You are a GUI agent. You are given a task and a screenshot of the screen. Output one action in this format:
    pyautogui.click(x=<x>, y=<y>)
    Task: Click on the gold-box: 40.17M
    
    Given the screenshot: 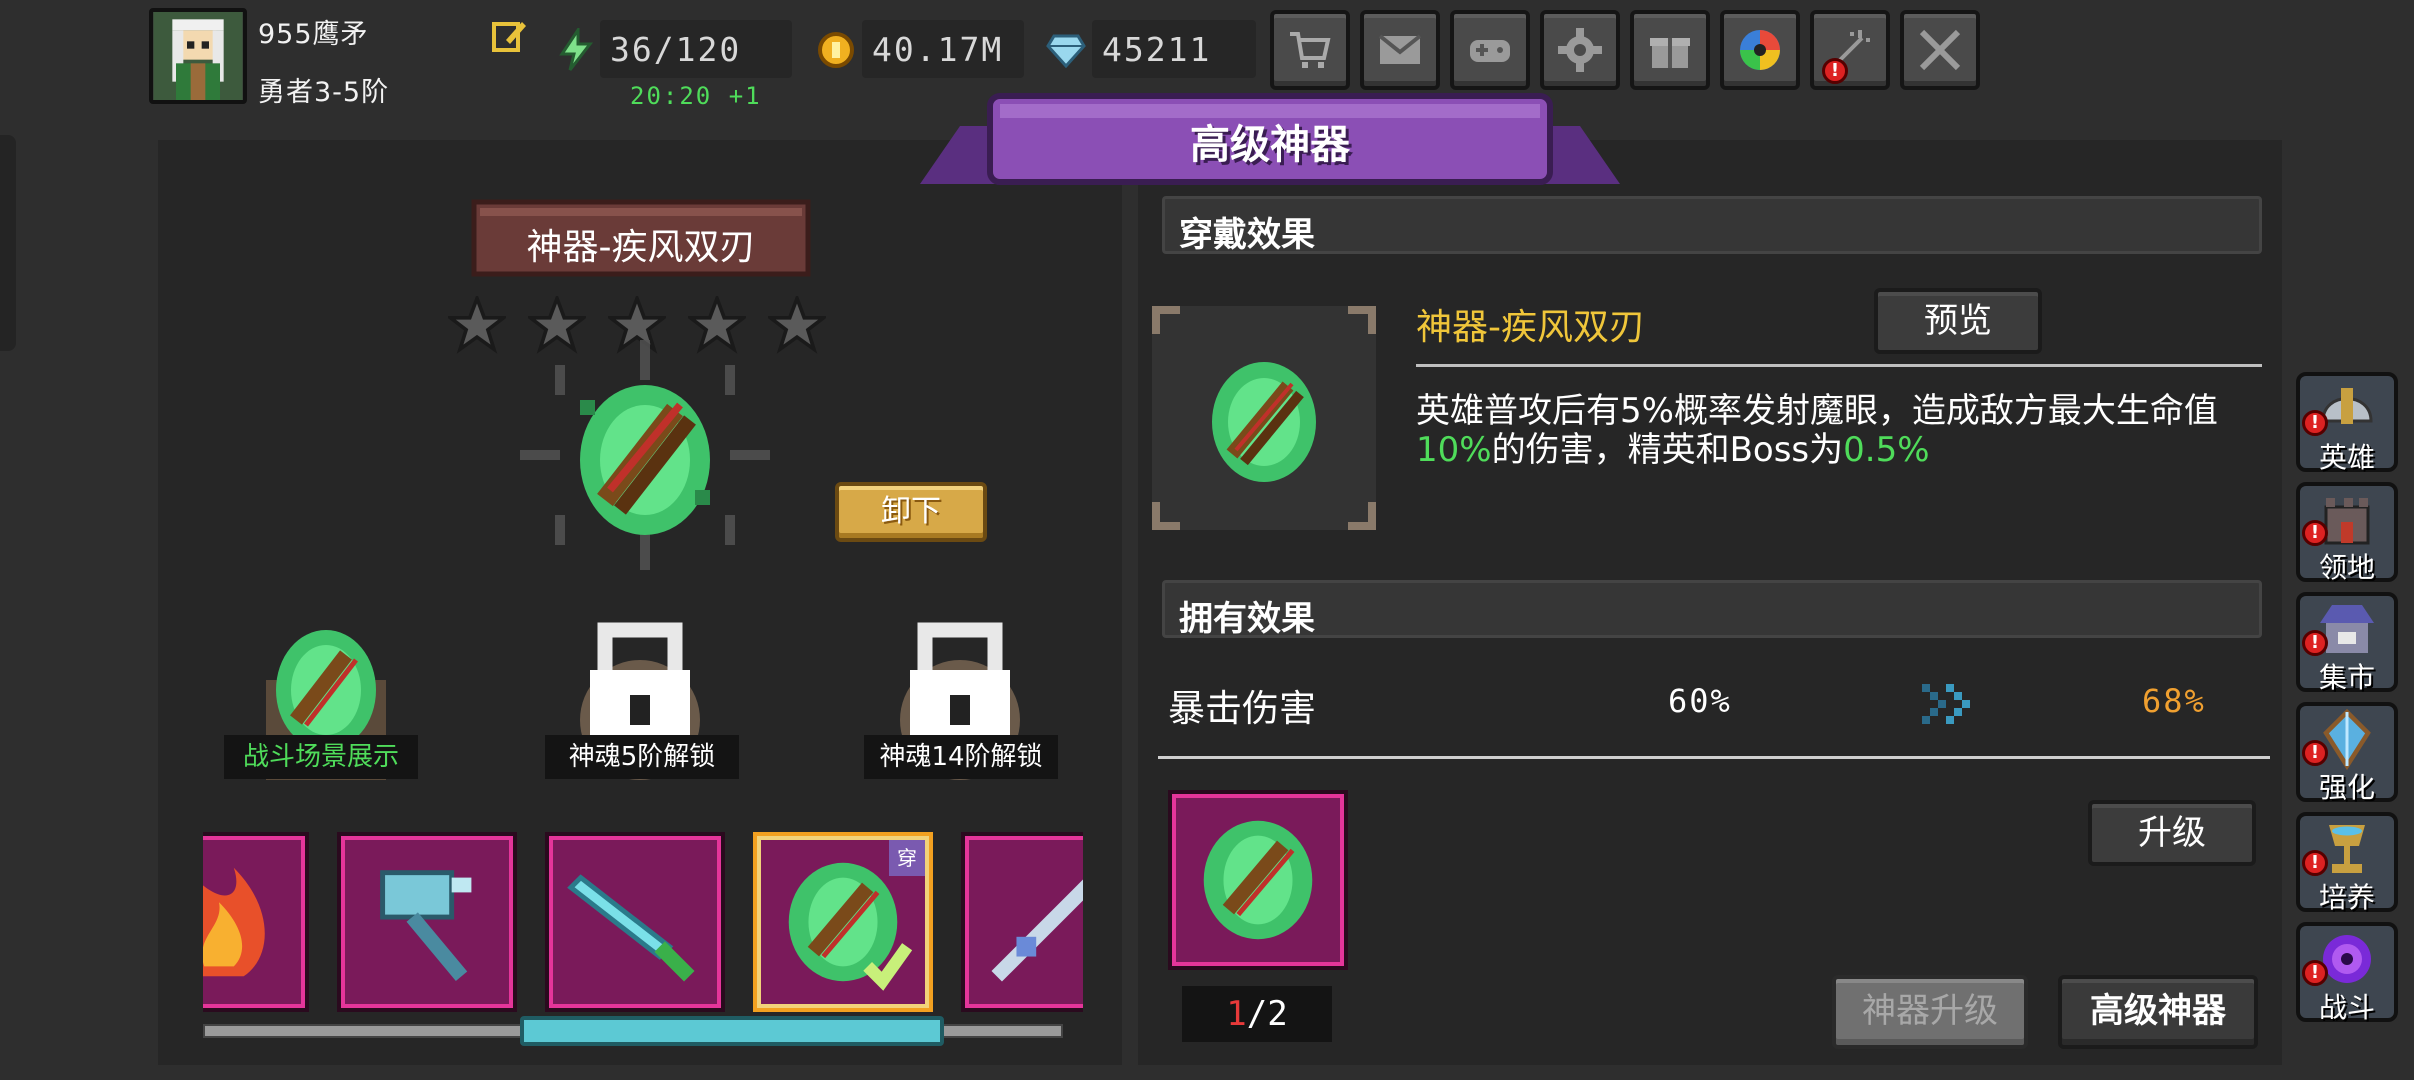 What is the action you would take?
    pyautogui.click(x=943, y=49)
    